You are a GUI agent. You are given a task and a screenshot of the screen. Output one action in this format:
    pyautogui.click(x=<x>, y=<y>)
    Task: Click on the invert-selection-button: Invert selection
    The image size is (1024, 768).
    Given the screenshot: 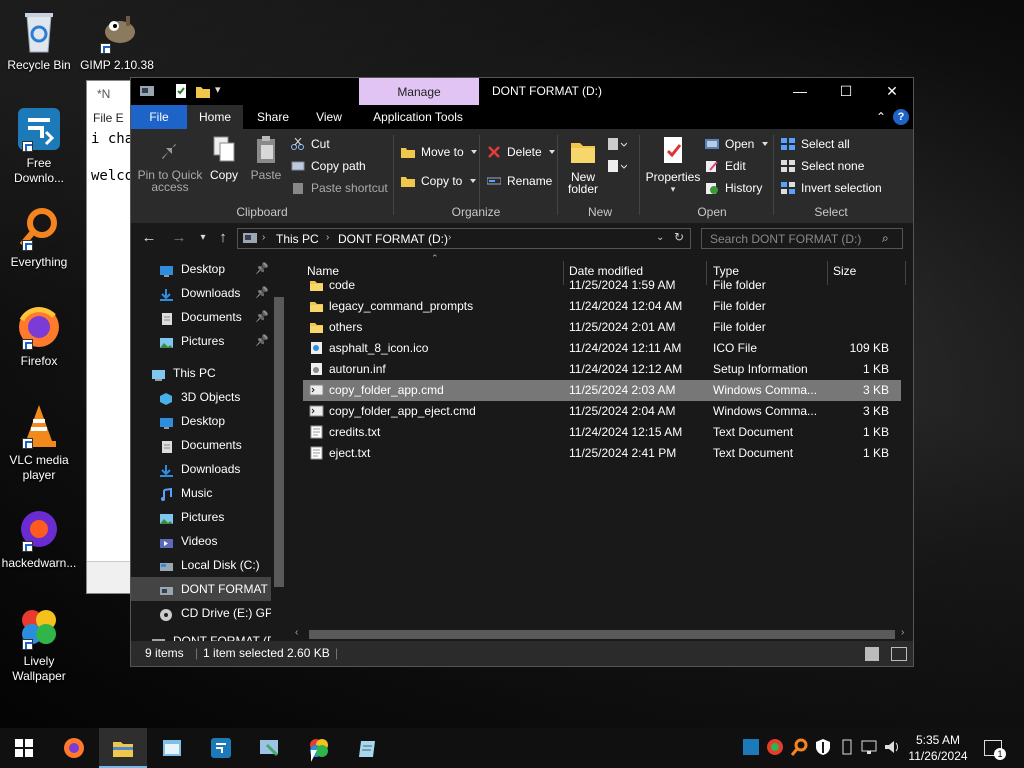 What is the action you would take?
    pyautogui.click(x=831, y=188)
    